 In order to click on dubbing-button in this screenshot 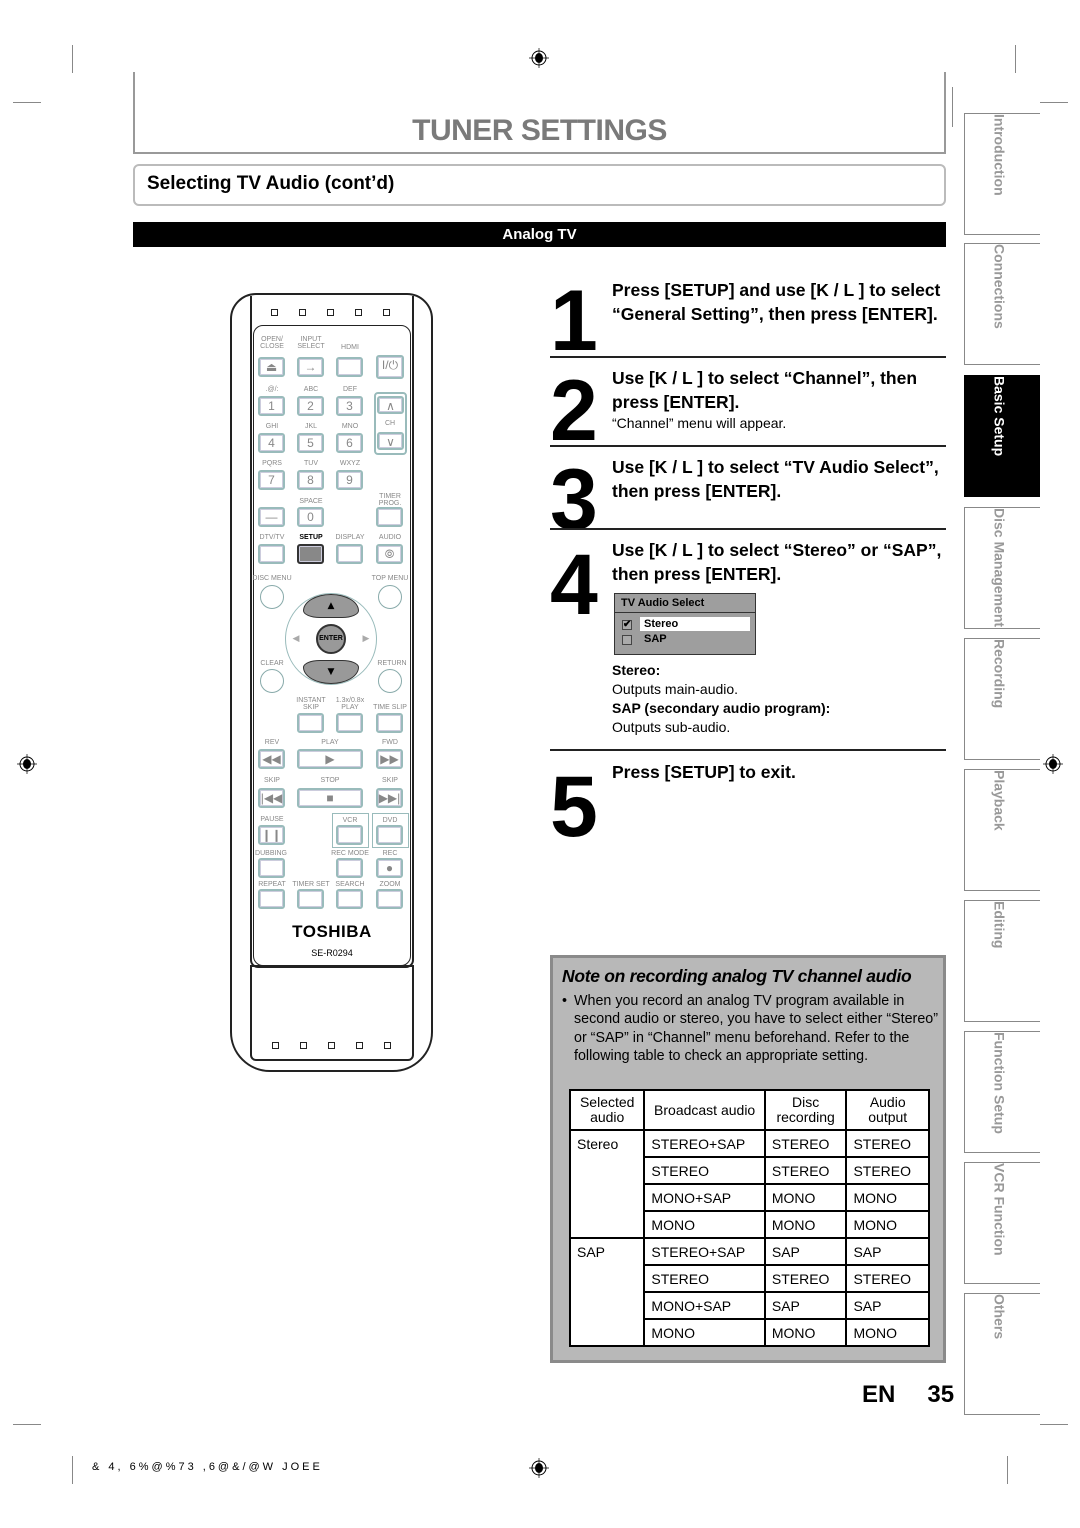, I will do `click(271, 868)`.